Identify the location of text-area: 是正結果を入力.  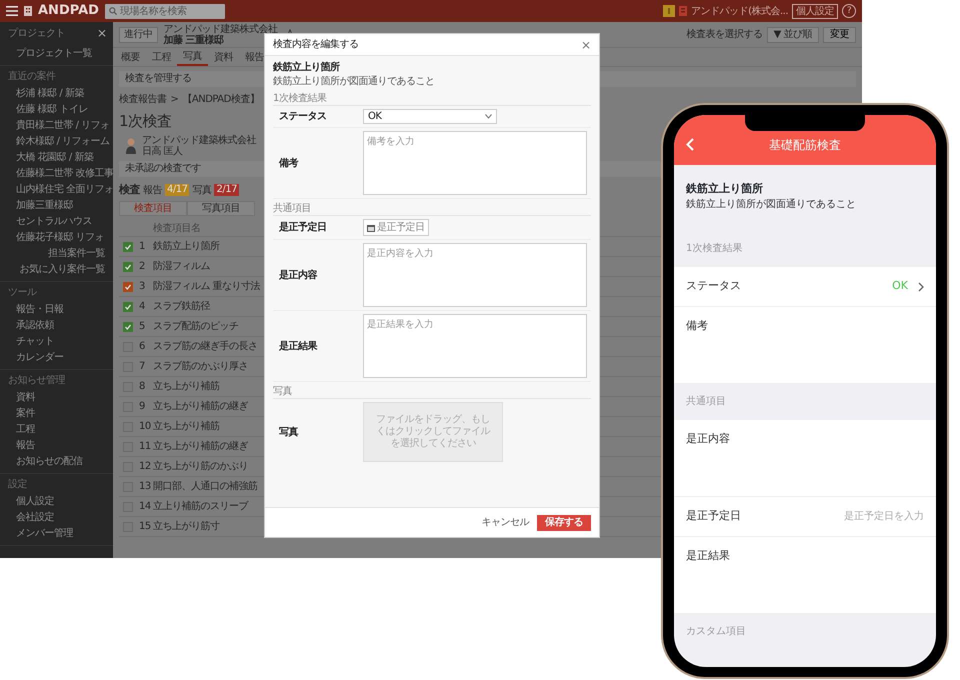
(475, 346).